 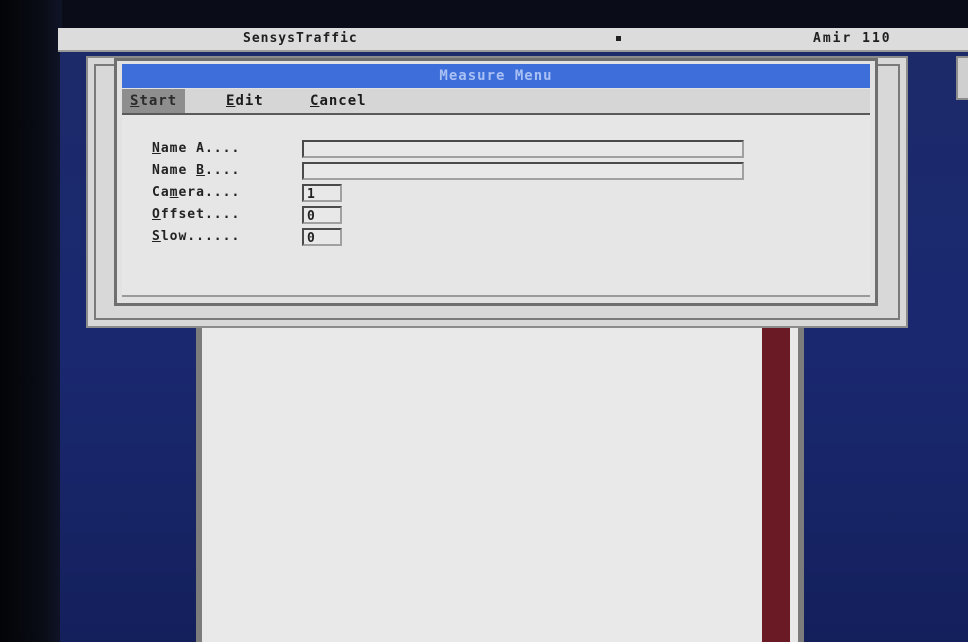 What do you see at coordinates (618, 38) in the screenshot?
I see `status-indicator-icon` at bounding box center [618, 38].